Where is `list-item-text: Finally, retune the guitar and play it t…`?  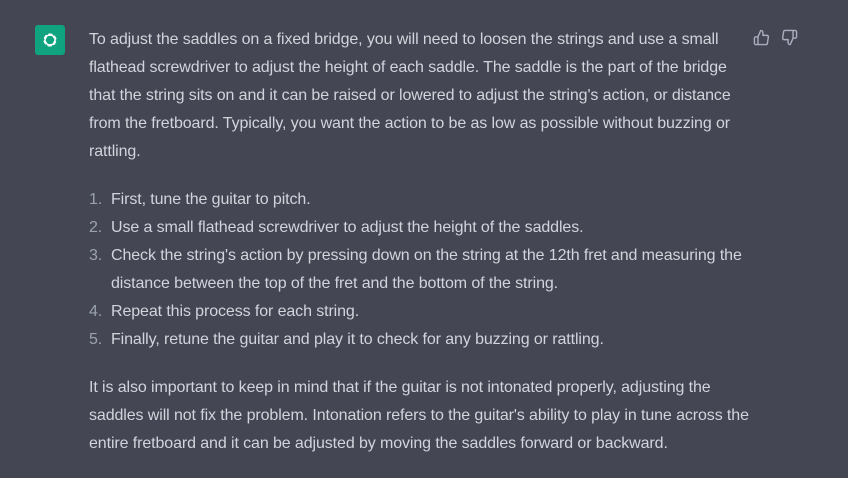
list-item-text: Finally, retune the guitar and play it t… is located at coordinates (357, 339).